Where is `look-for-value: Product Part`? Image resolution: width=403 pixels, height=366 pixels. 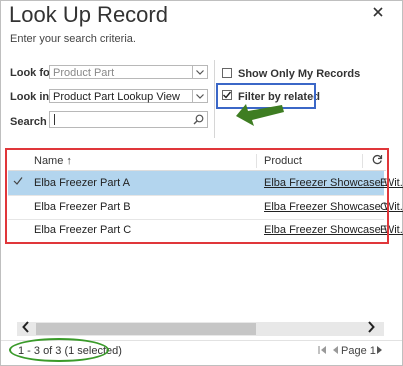 look-for-value: Product Part is located at coordinates (84, 73).